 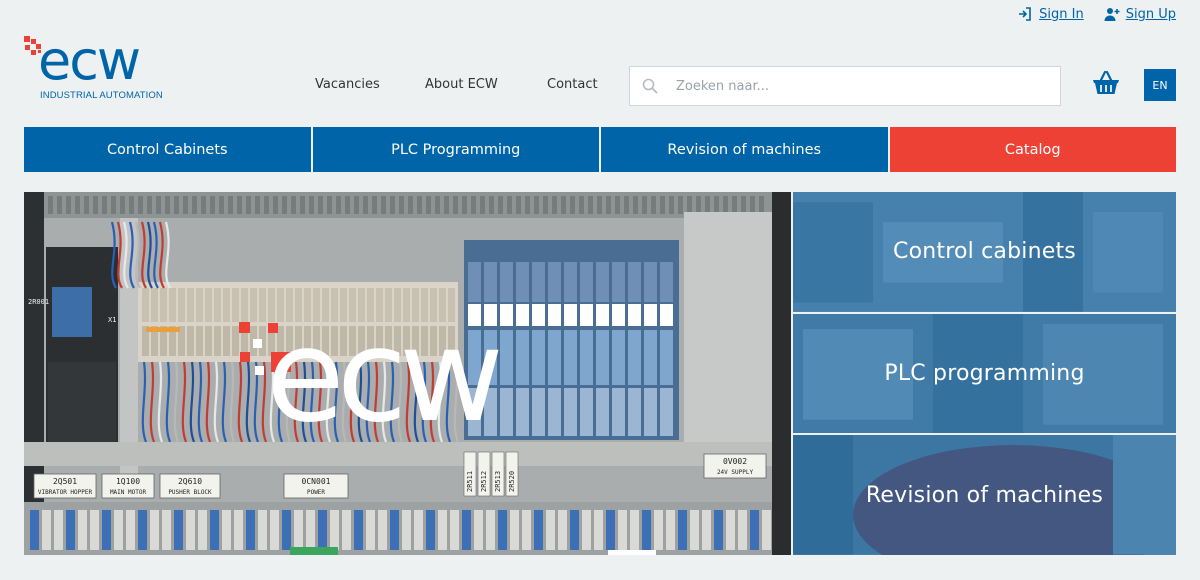 I want to click on sign-up-link: Sign Up, so click(x=1140, y=14).